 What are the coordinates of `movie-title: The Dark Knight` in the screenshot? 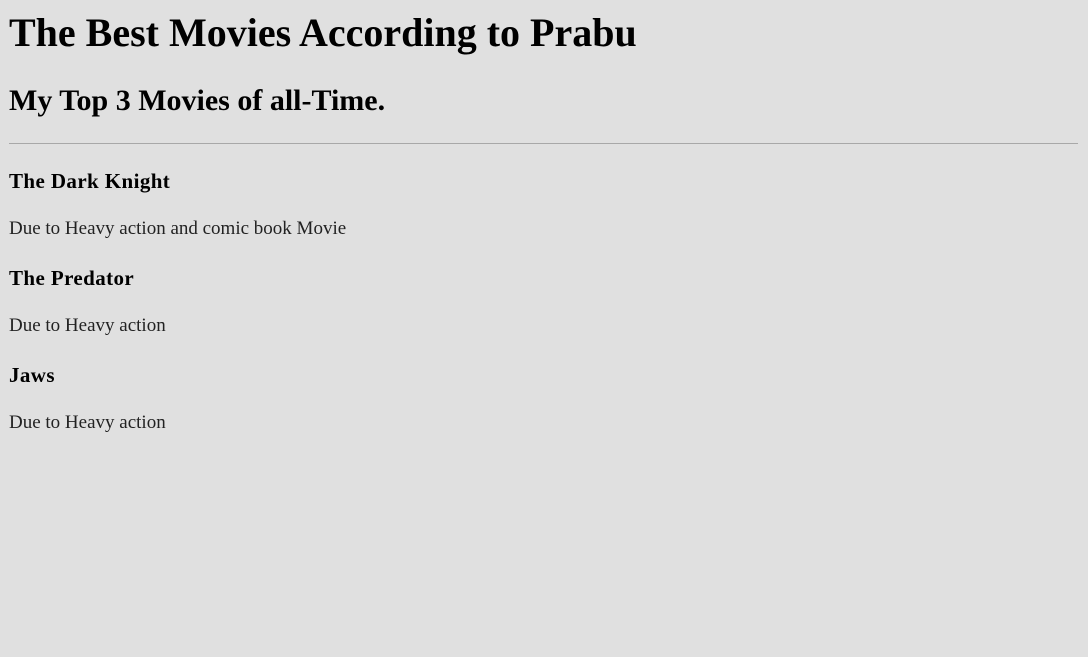 It's located at (90, 181).